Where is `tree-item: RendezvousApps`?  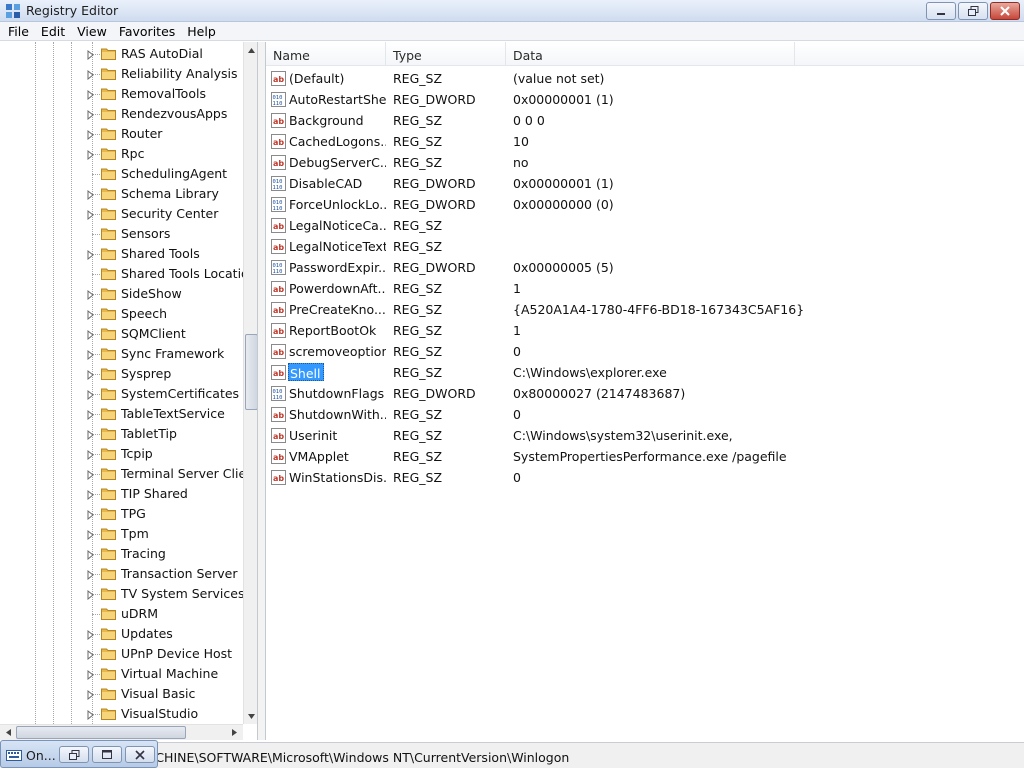 tree-item: RendezvousApps is located at coordinates (121, 114).